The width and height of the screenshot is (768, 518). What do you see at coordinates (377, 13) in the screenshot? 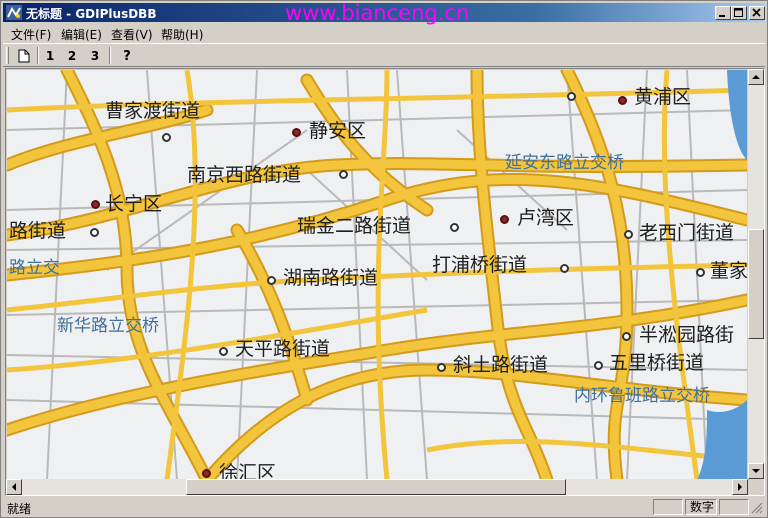
I see `watermark-text: www.bianceng.cn` at bounding box center [377, 13].